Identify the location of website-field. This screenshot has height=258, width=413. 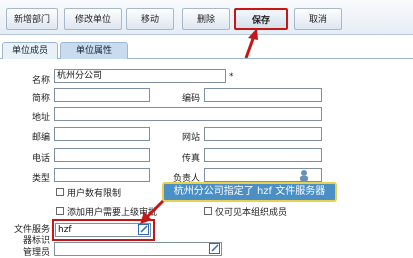
(263, 134).